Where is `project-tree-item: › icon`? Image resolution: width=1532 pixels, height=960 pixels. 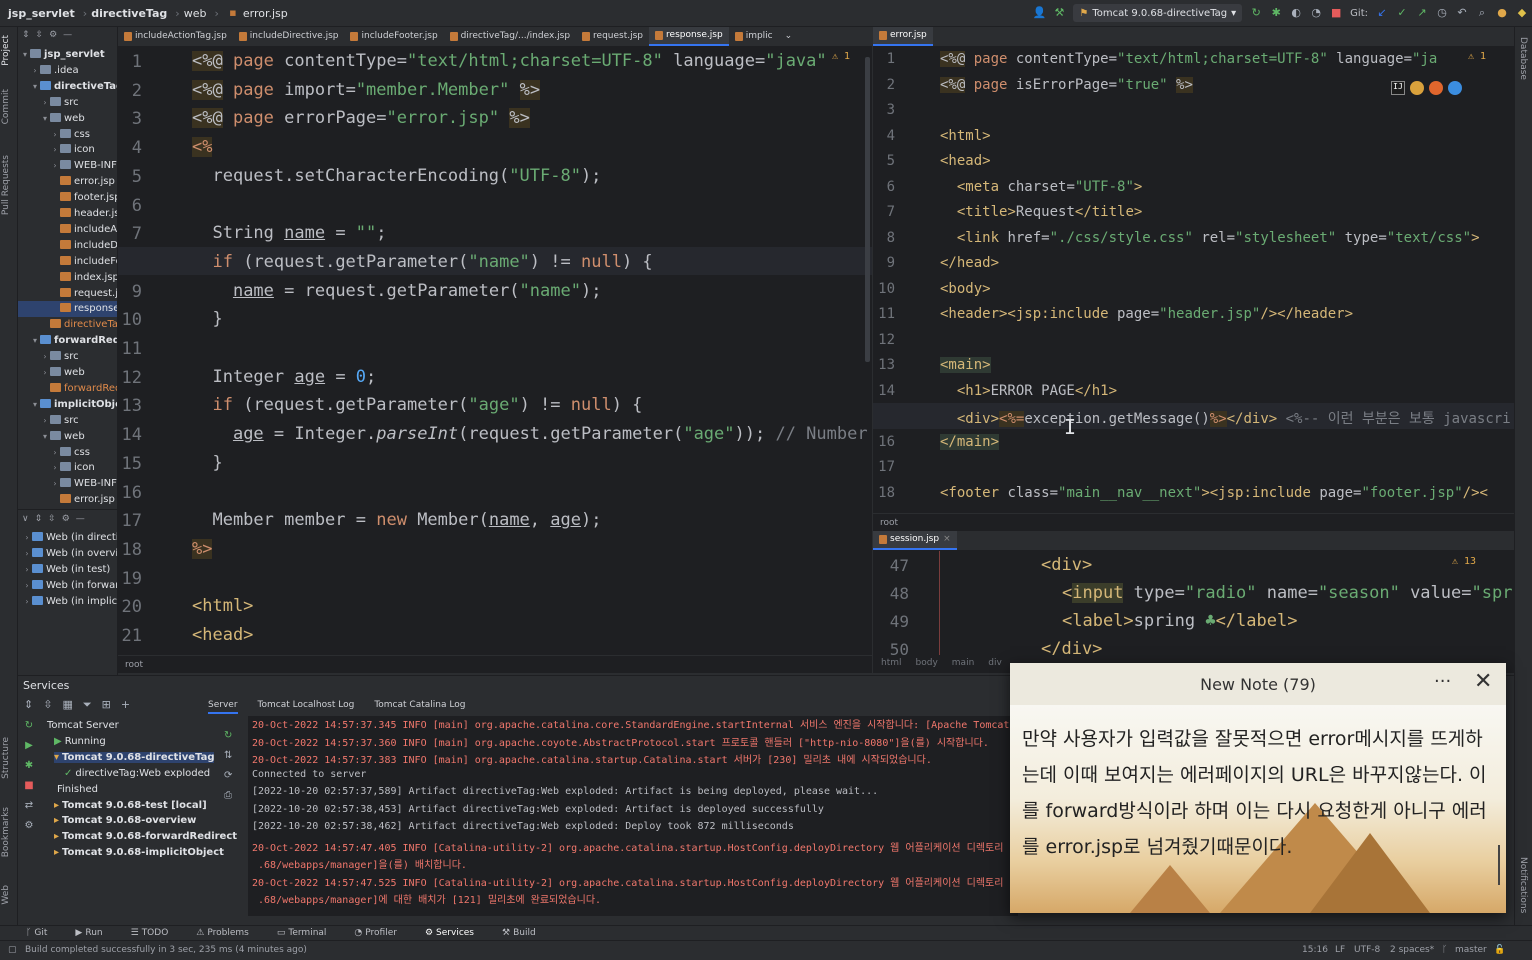 project-tree-item: › icon is located at coordinates (67, 150).